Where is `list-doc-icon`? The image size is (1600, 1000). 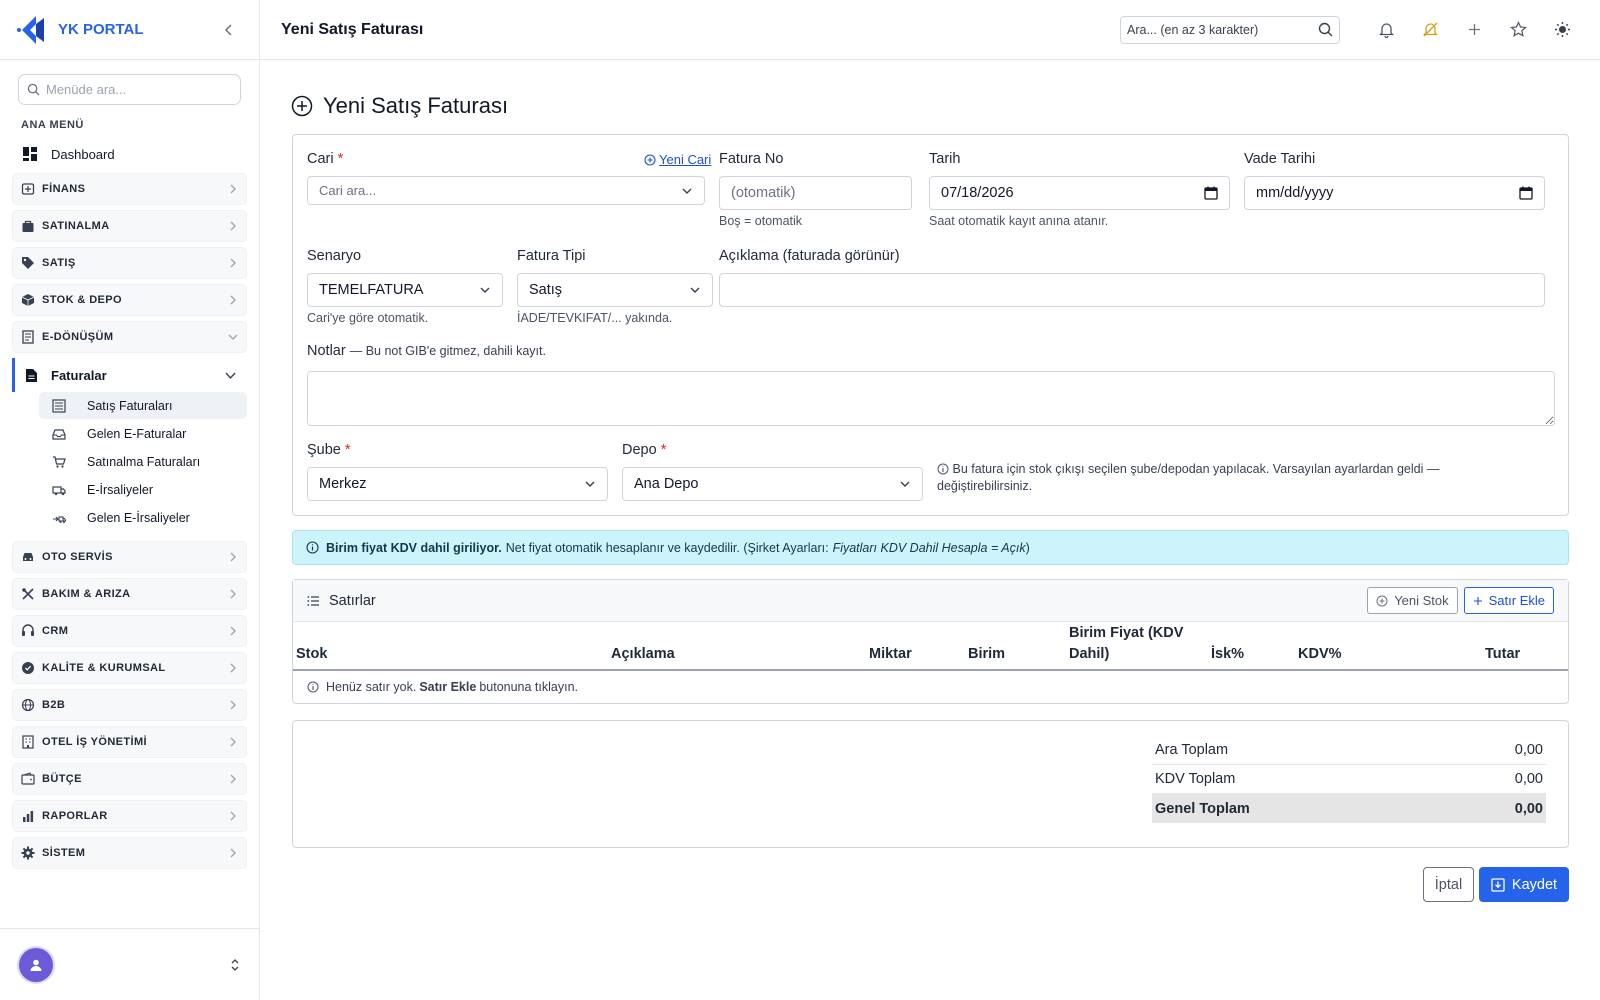 list-doc-icon is located at coordinates (59, 405).